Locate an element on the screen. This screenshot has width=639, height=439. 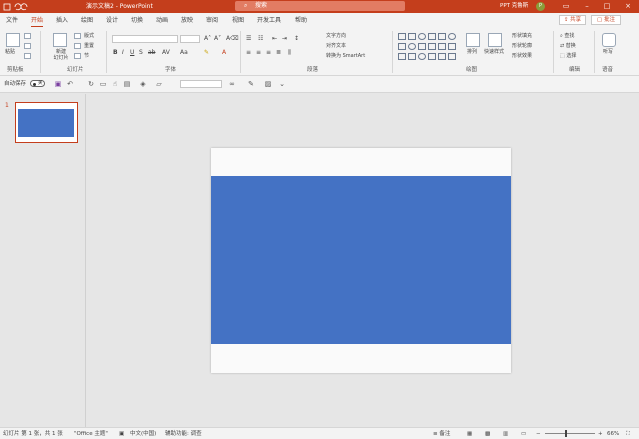
reset-icon is located at coordinates (77, 46).